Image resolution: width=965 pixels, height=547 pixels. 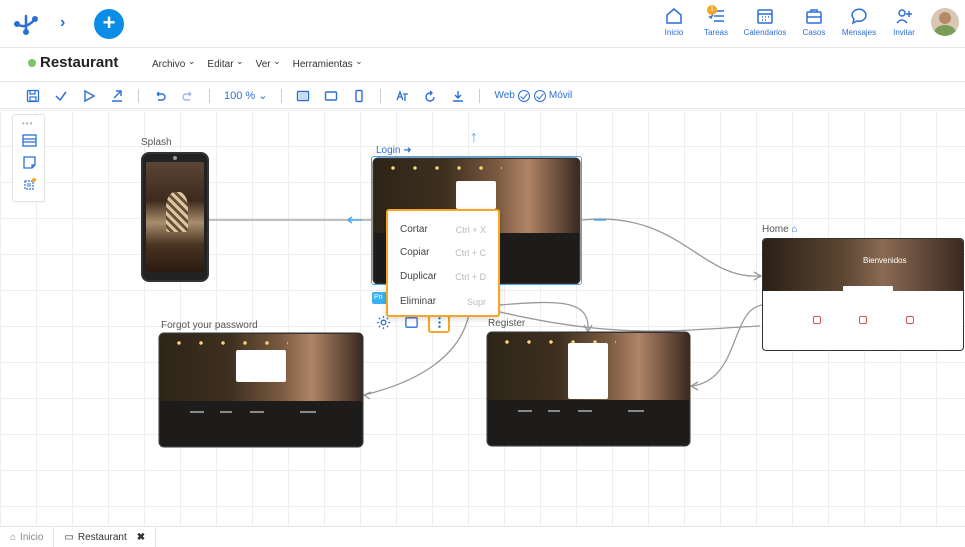 I want to click on node-label-login: Login ➜, so click(x=394, y=150).